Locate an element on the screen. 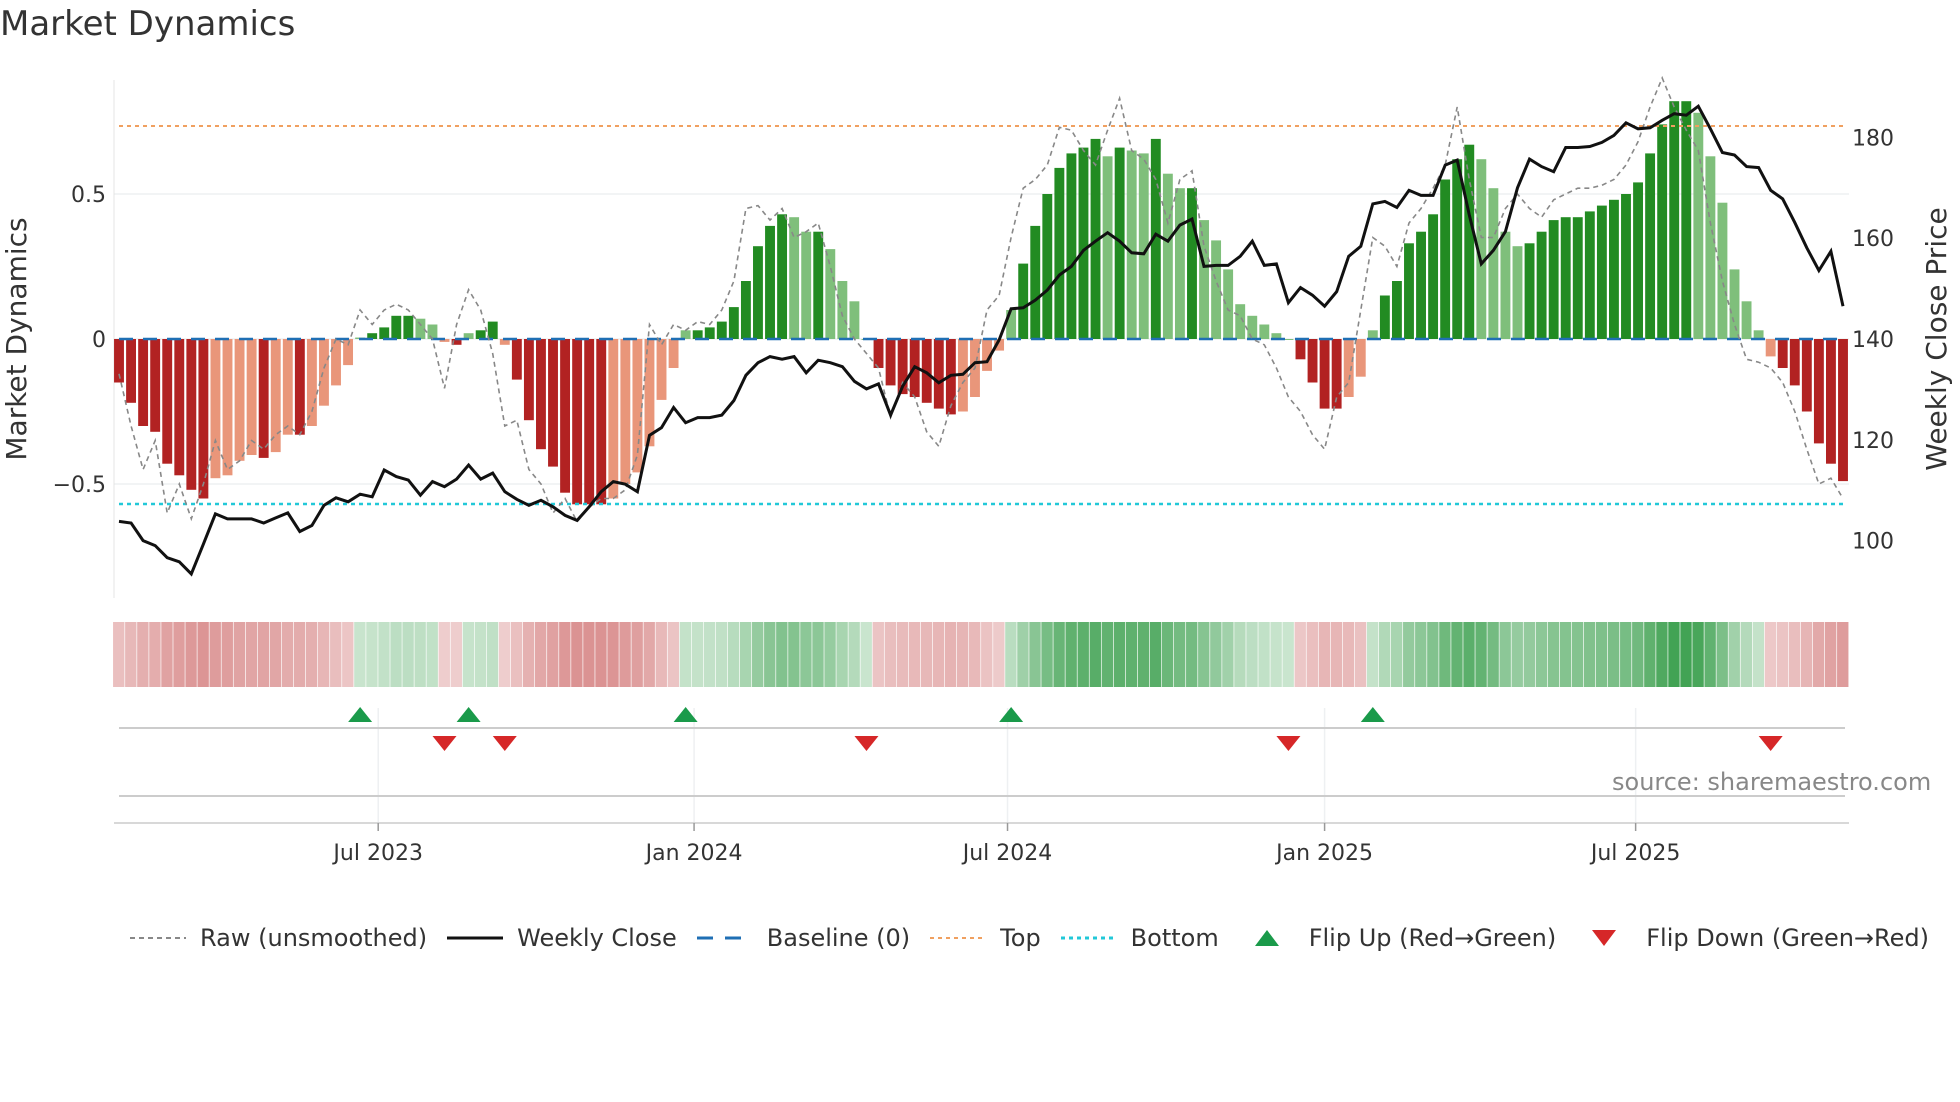 Image resolution: width=1960 pixels, height=1102 pixels. y2-tick-label: 140 is located at coordinates (1873, 340).